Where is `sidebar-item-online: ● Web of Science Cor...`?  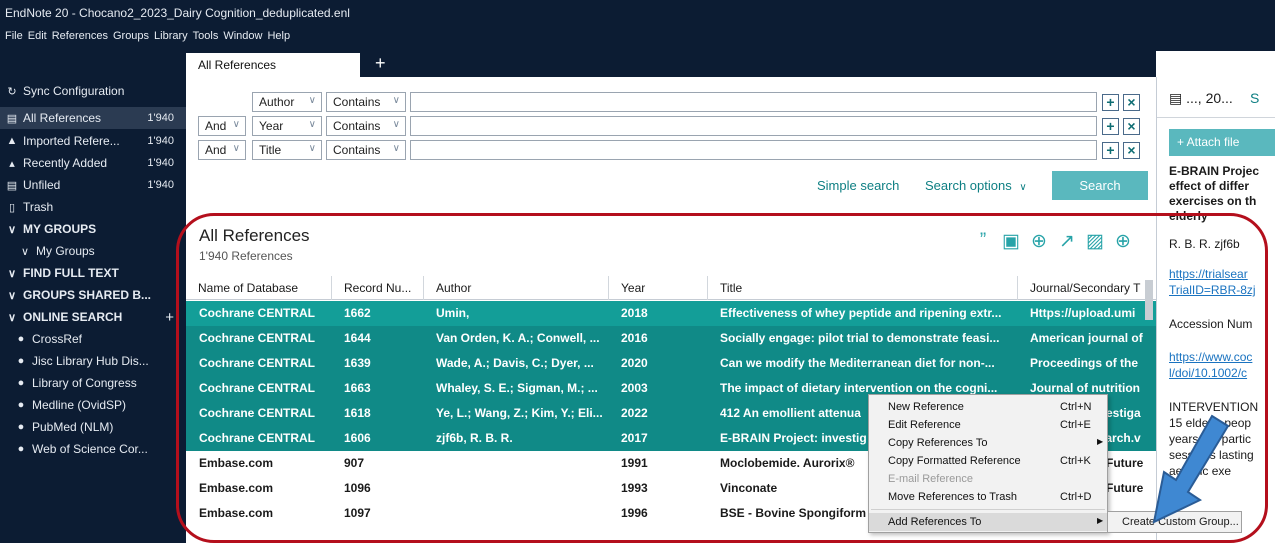
sidebar-item-online: ● Web of Science Cor... is located at coordinates (93, 449).